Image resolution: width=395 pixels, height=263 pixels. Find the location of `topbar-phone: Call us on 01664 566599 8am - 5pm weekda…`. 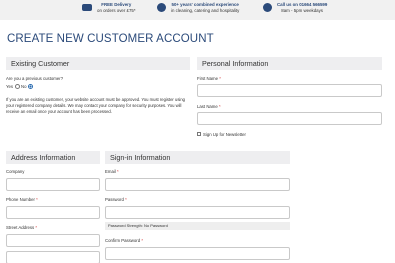

topbar-phone: Call us on 01664 566599 8am - 5pm weekda… is located at coordinates (295, 7).